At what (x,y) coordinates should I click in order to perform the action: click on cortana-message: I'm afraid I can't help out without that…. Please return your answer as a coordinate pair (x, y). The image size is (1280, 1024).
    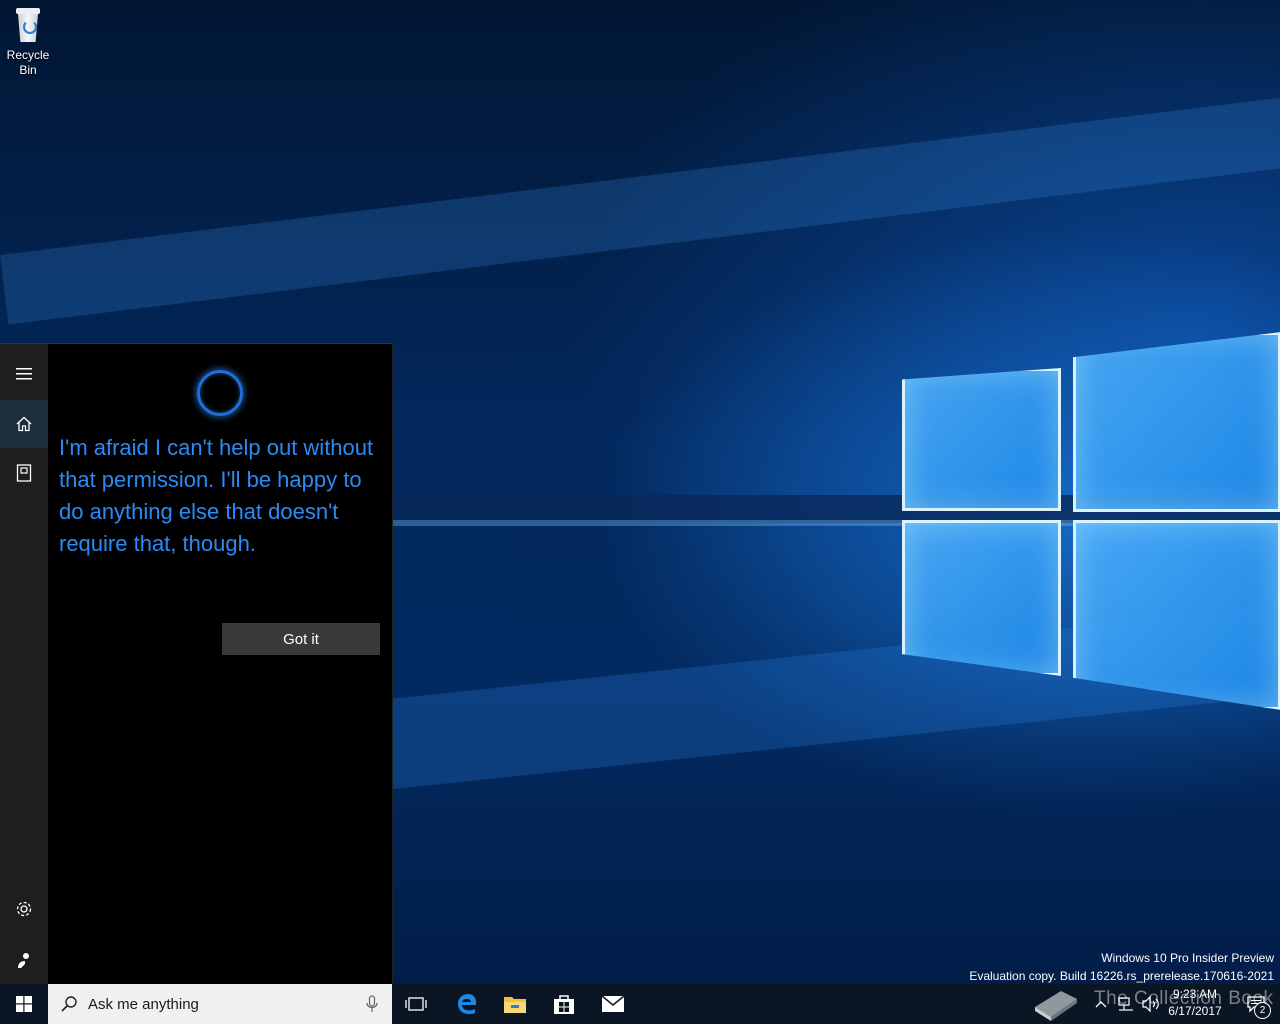
    Looking at the image, I should click on (216, 495).